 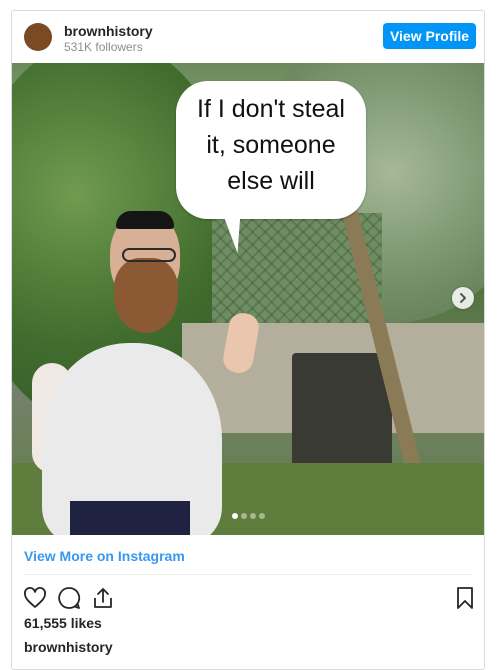 I want to click on comment-icon, so click(x=69, y=598).